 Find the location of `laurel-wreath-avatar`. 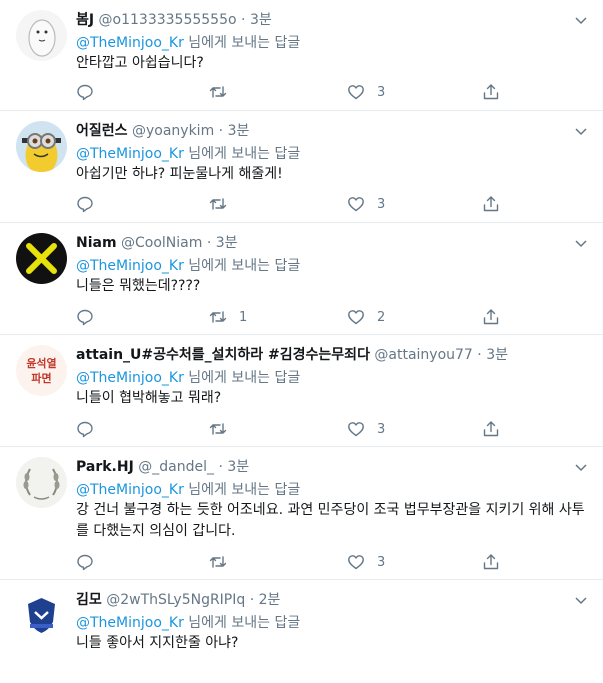

laurel-wreath-avatar is located at coordinates (41, 482).